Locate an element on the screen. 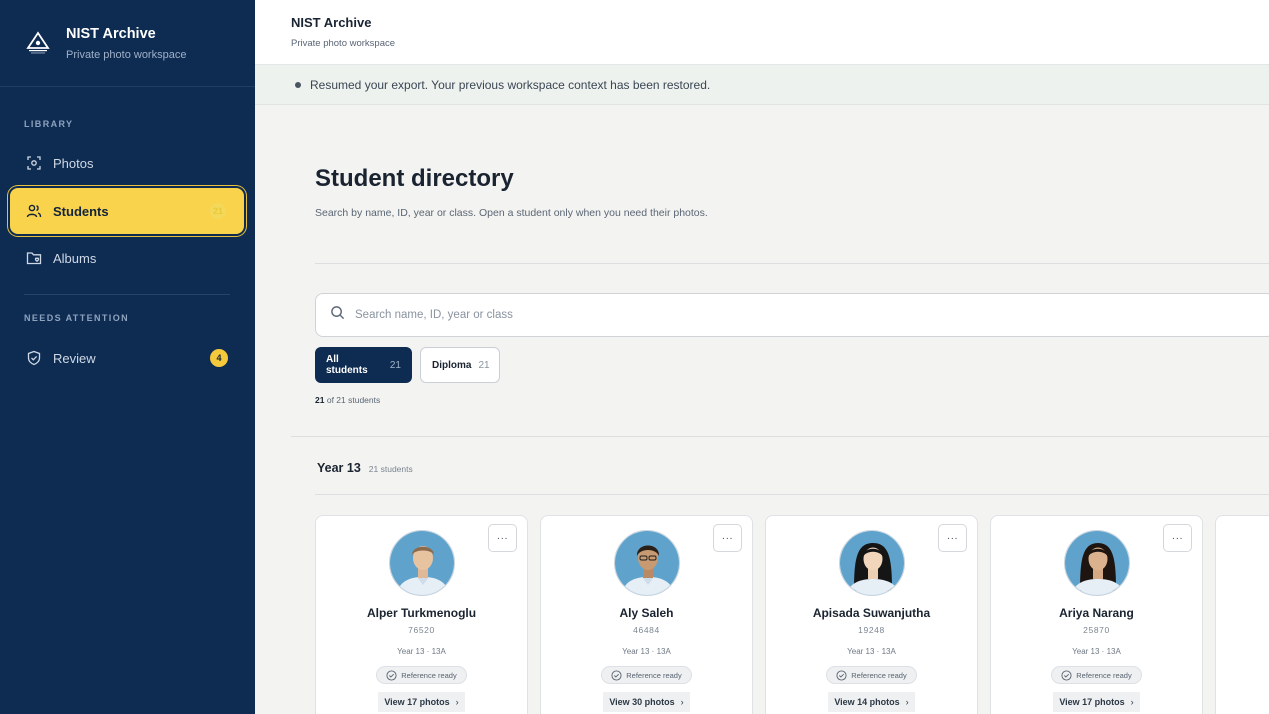  filter-label: All students is located at coordinates (347, 365).